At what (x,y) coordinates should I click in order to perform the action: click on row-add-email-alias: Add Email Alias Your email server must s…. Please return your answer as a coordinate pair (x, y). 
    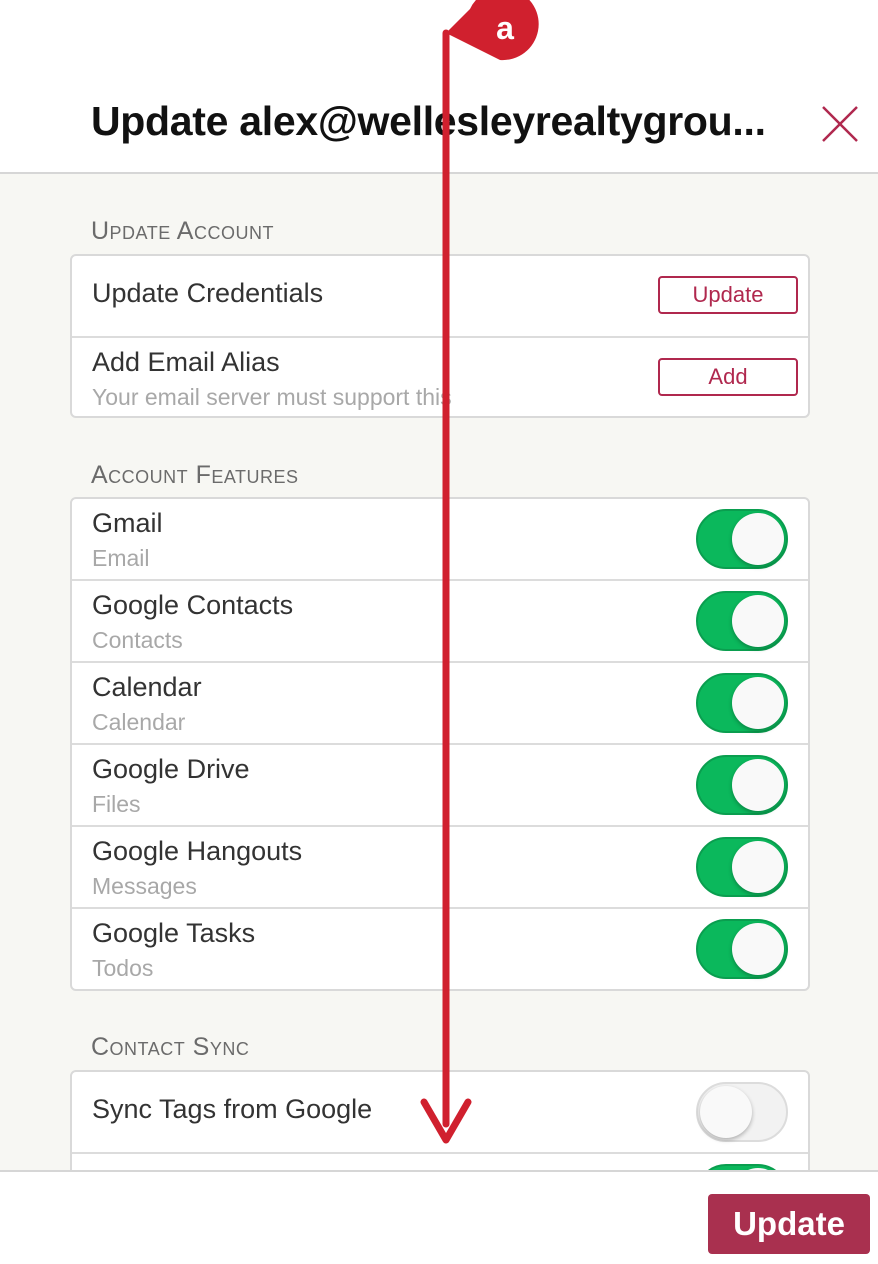
    Looking at the image, I should click on (440, 377).